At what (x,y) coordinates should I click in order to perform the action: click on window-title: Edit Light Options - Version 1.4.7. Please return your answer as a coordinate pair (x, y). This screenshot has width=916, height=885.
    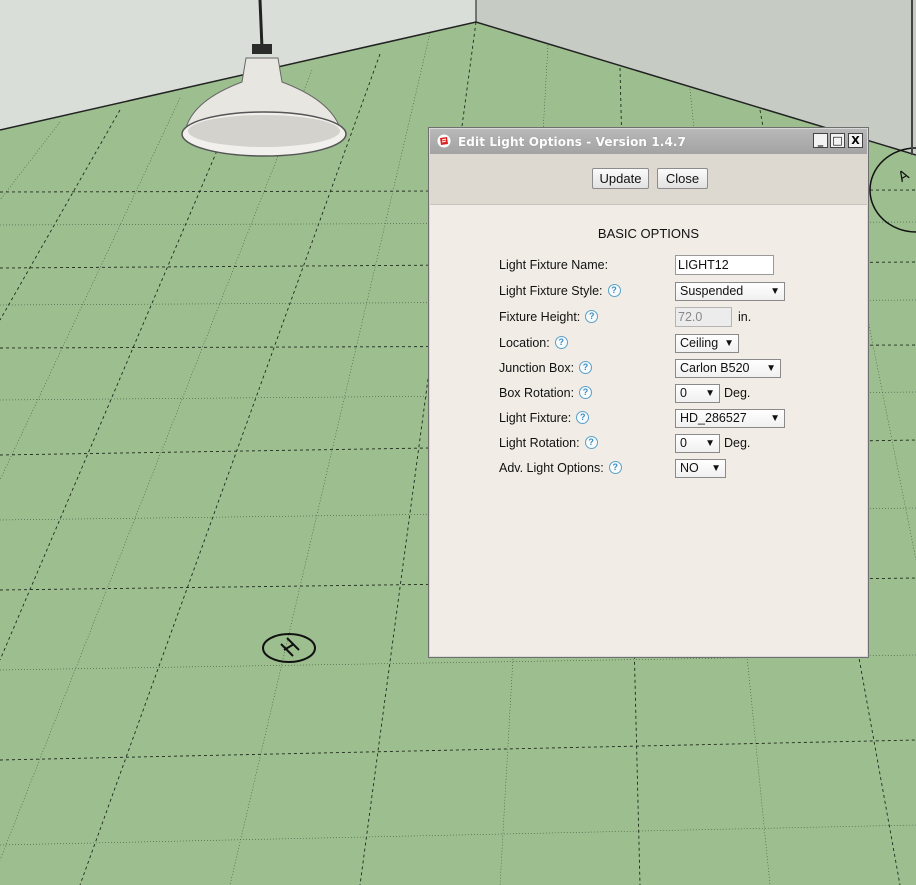
    Looking at the image, I should click on (572, 142).